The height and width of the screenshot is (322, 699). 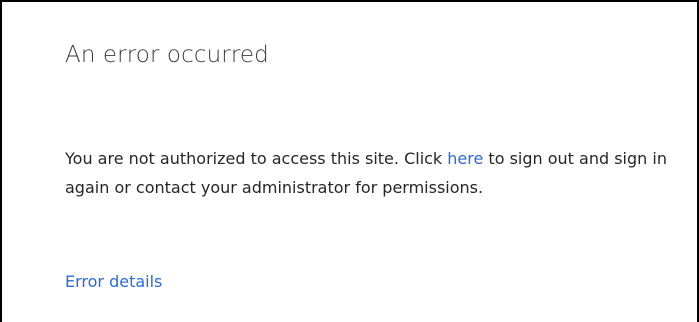 What do you see at coordinates (375, 55) in the screenshot?
I see `error-dialog: An error occurred` at bounding box center [375, 55].